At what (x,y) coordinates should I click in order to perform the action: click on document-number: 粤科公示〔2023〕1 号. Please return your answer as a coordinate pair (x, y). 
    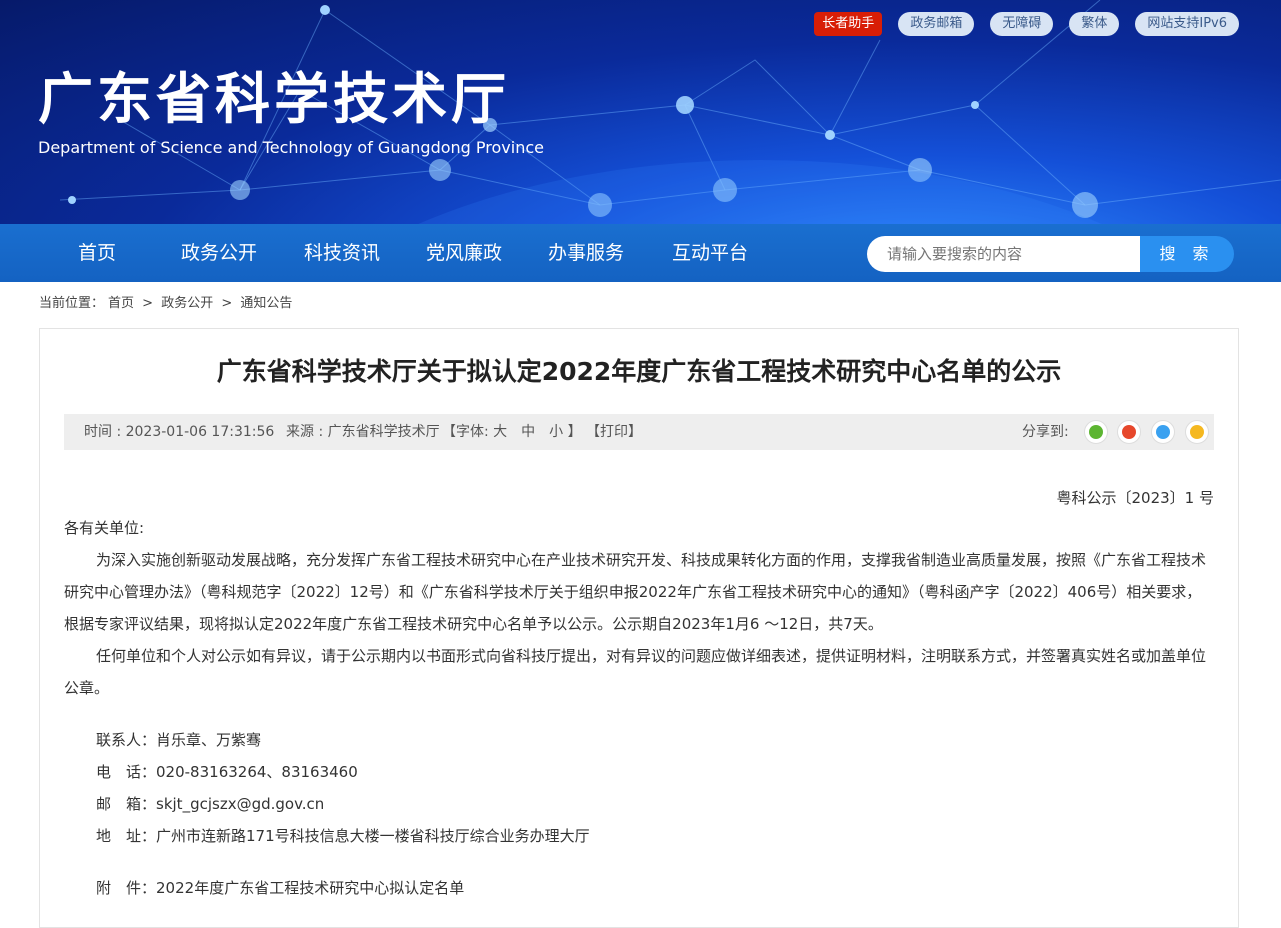
    Looking at the image, I should click on (1135, 498).